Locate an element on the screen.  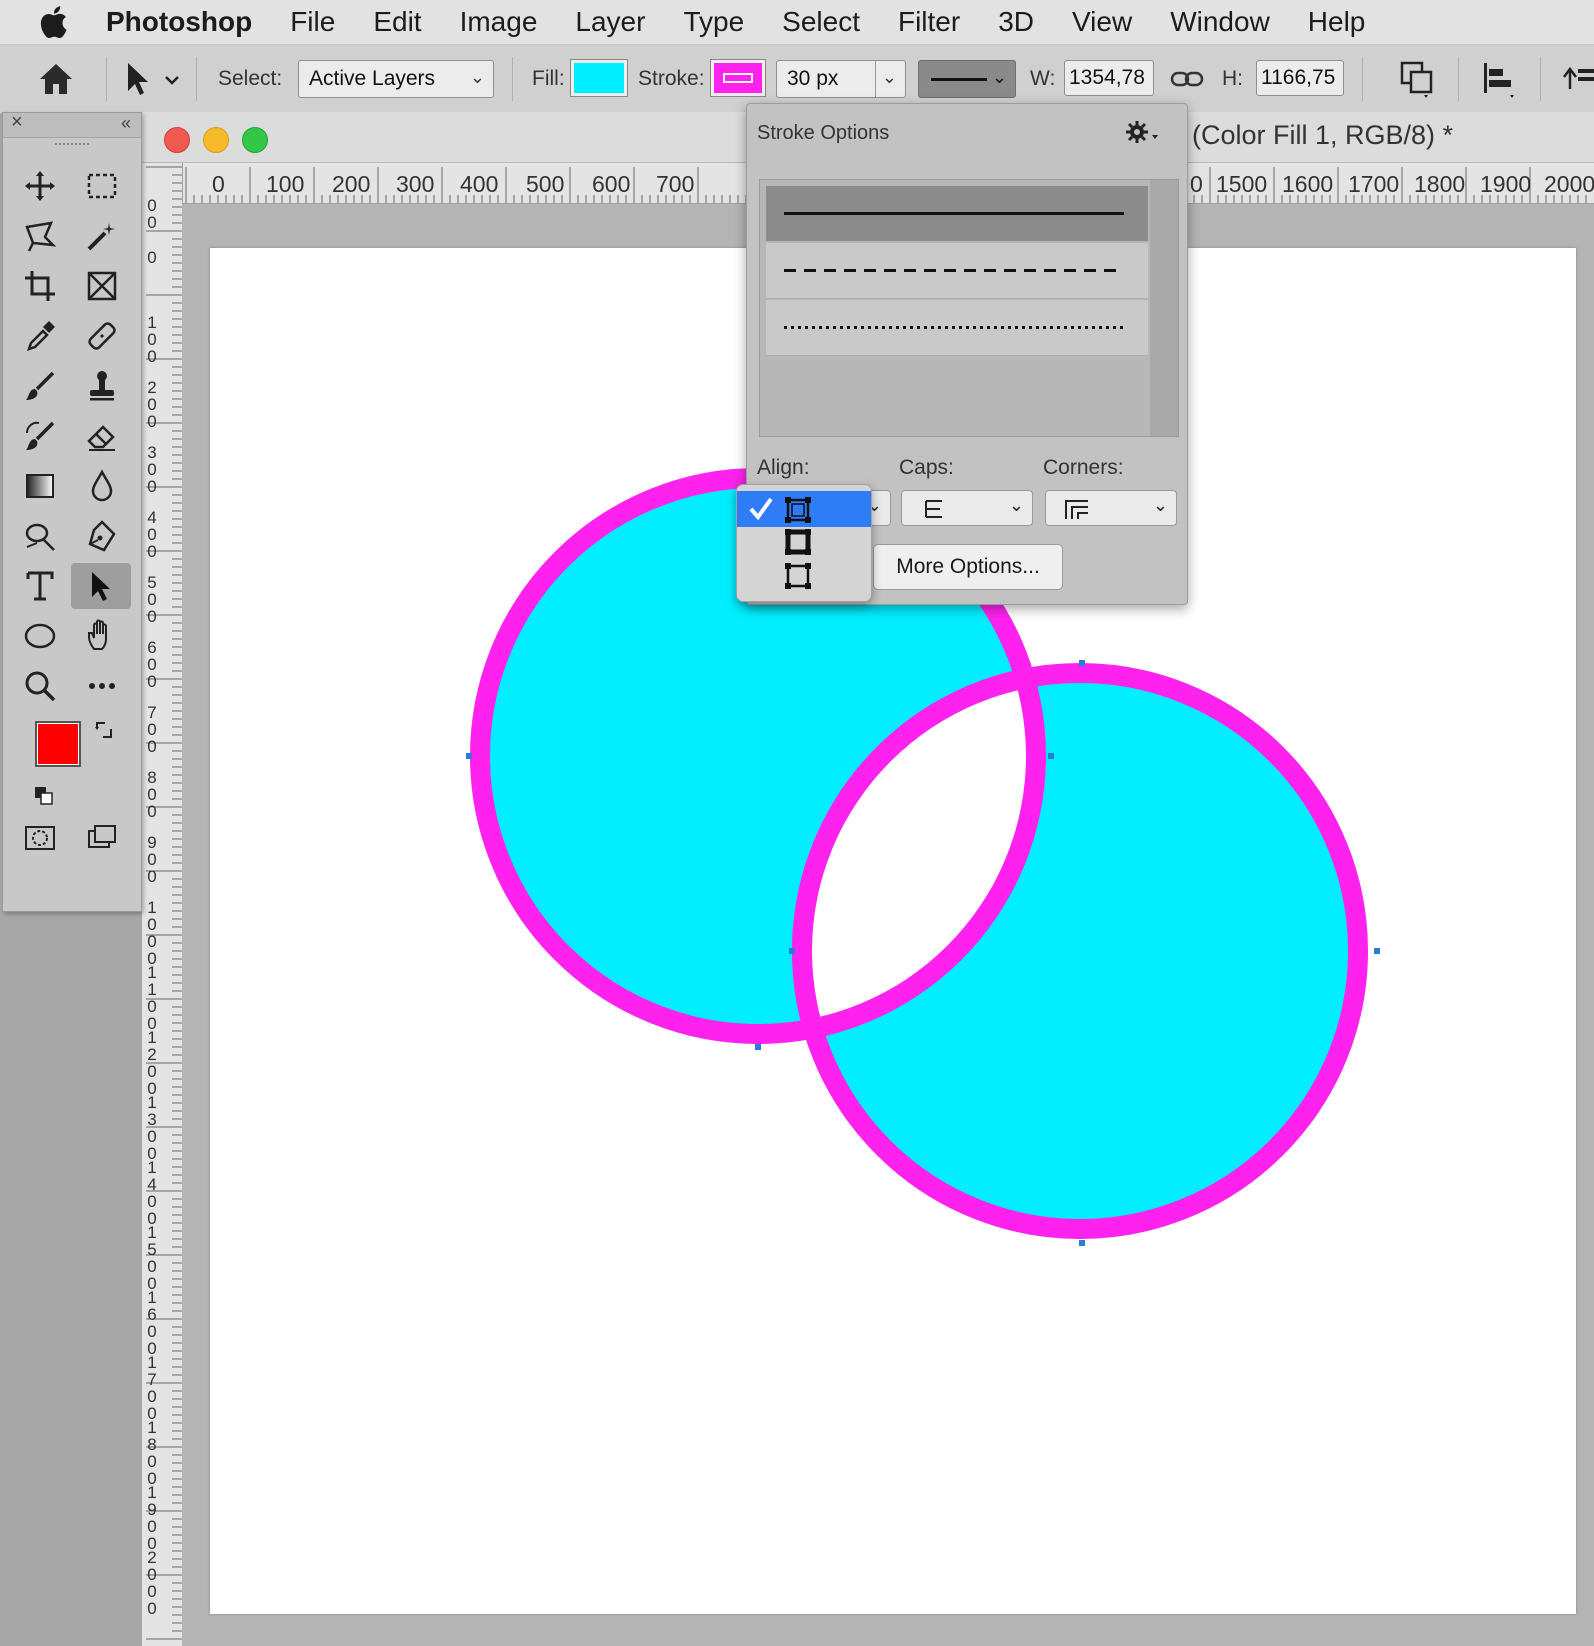
menu-select: Select is located at coordinates (821, 22).